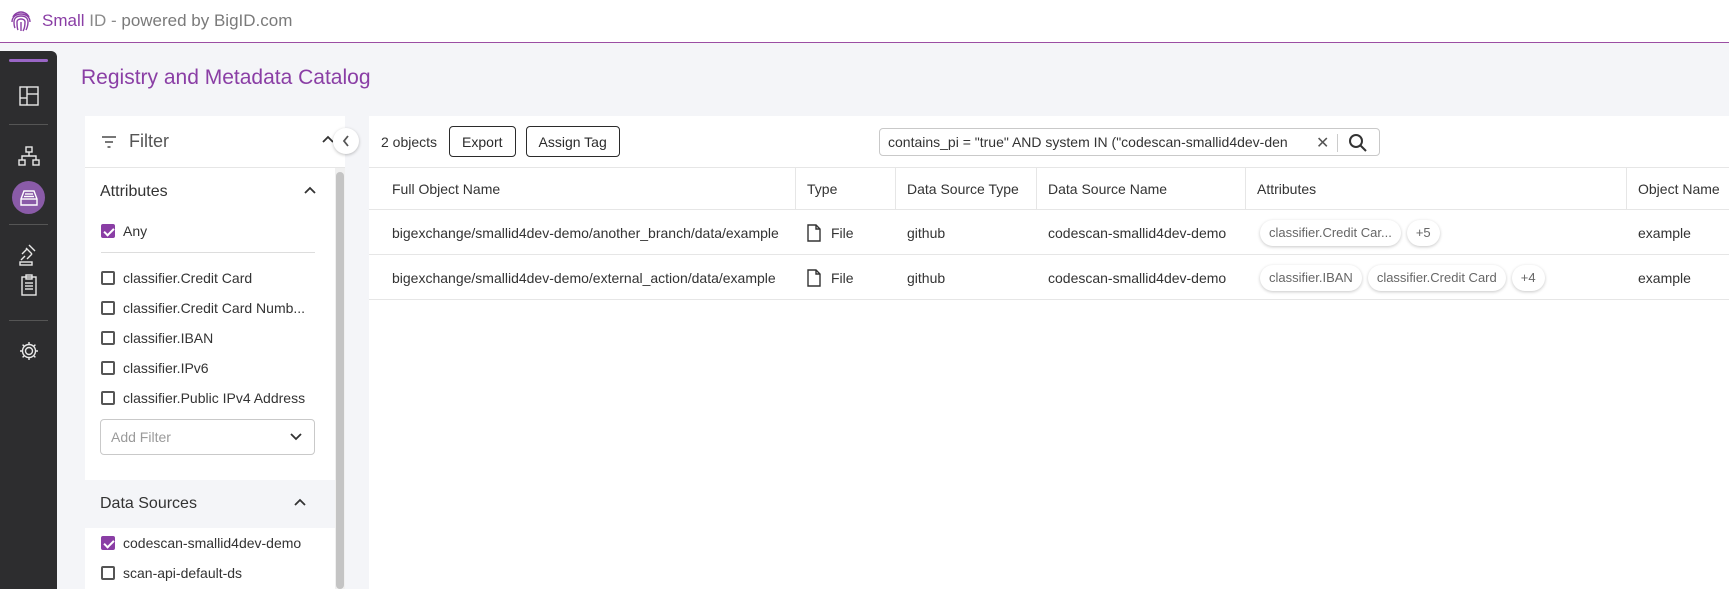  I want to click on divider, so click(208, 252).